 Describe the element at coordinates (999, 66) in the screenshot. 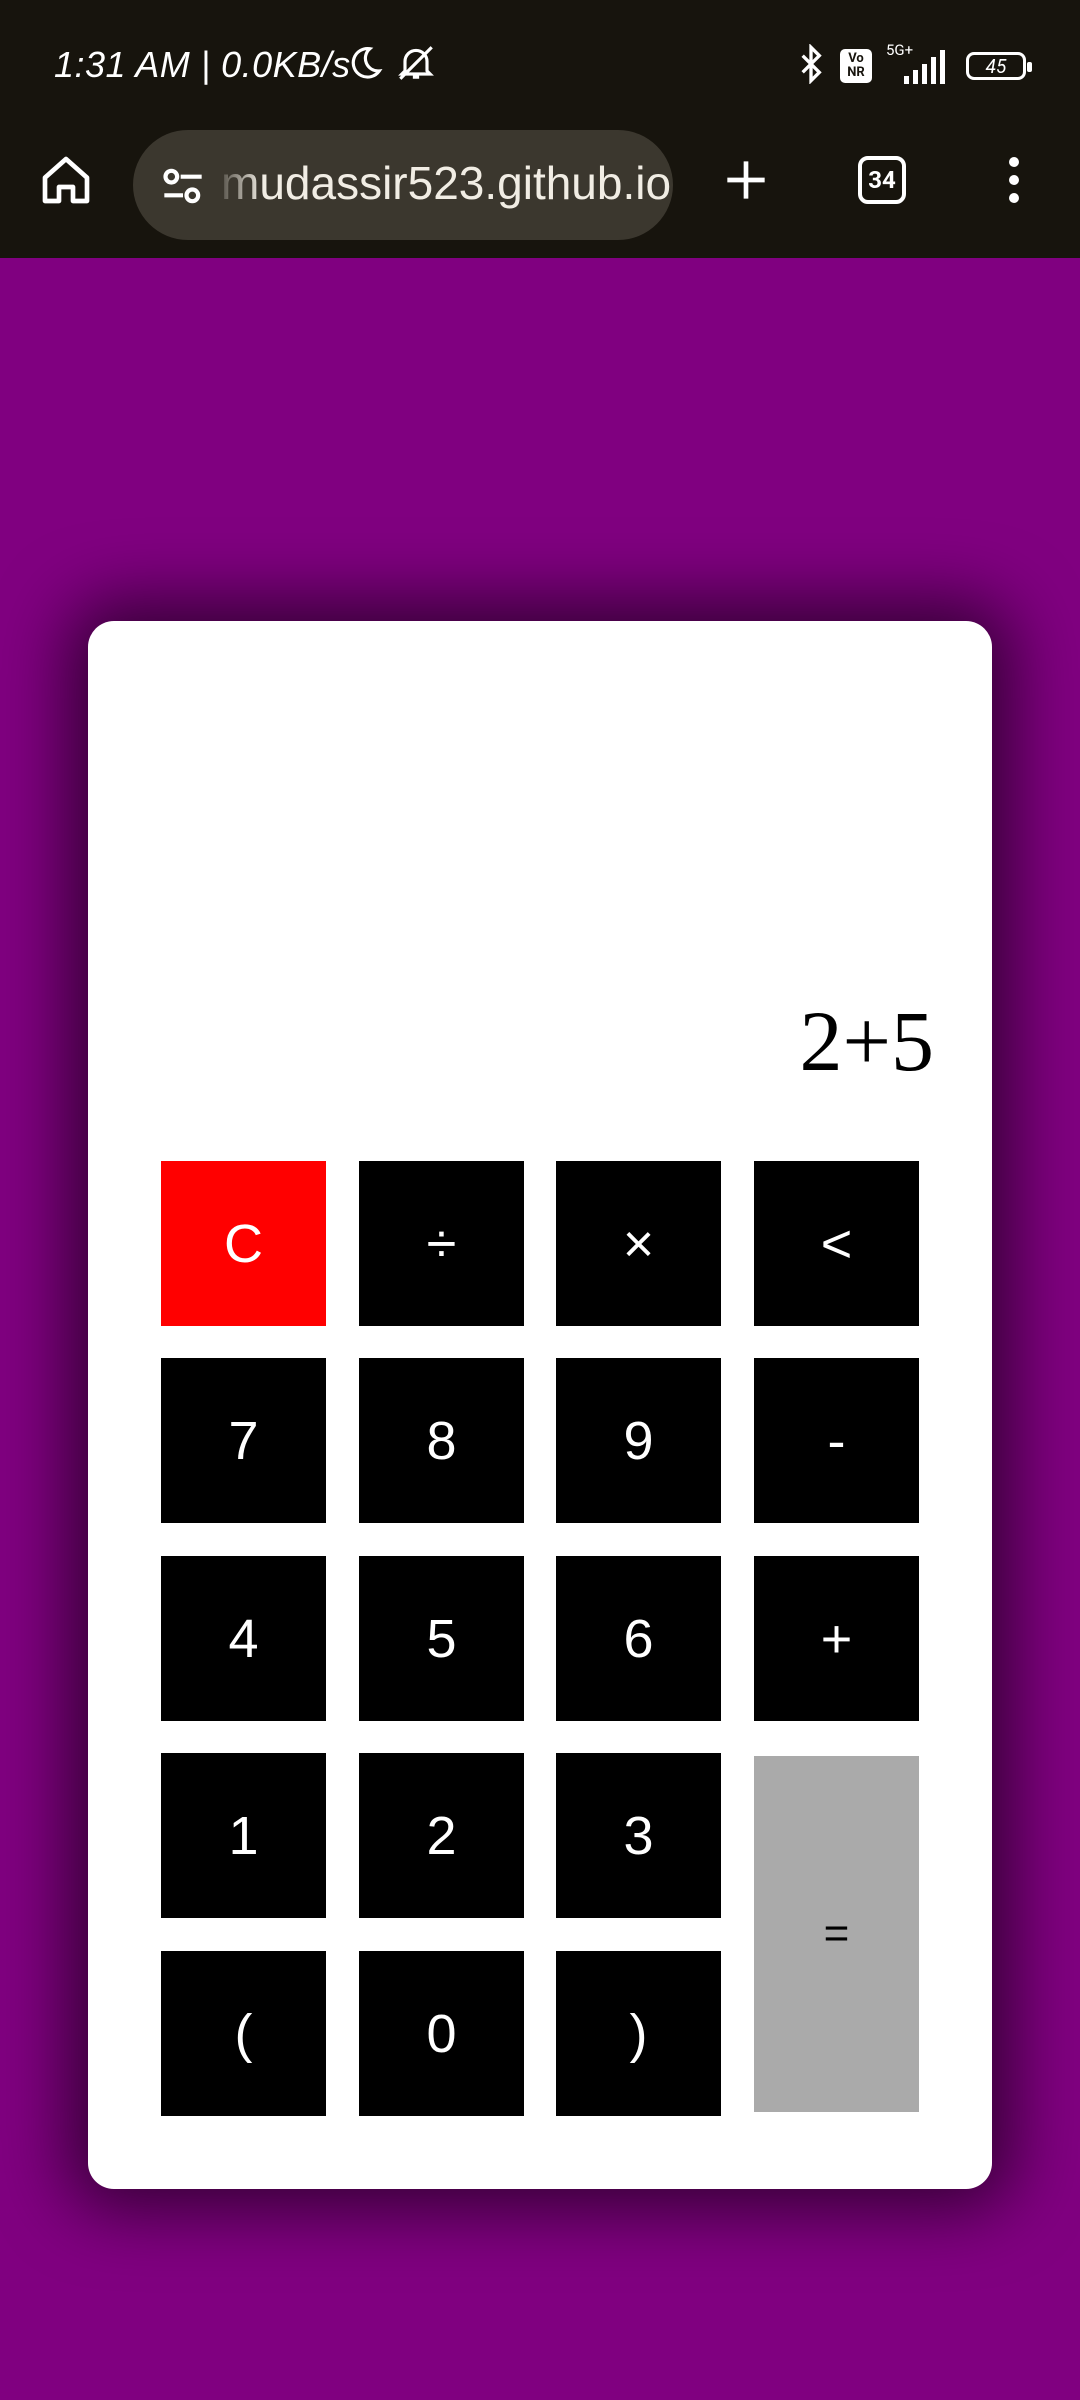

I see `battery-icon: 45` at that location.